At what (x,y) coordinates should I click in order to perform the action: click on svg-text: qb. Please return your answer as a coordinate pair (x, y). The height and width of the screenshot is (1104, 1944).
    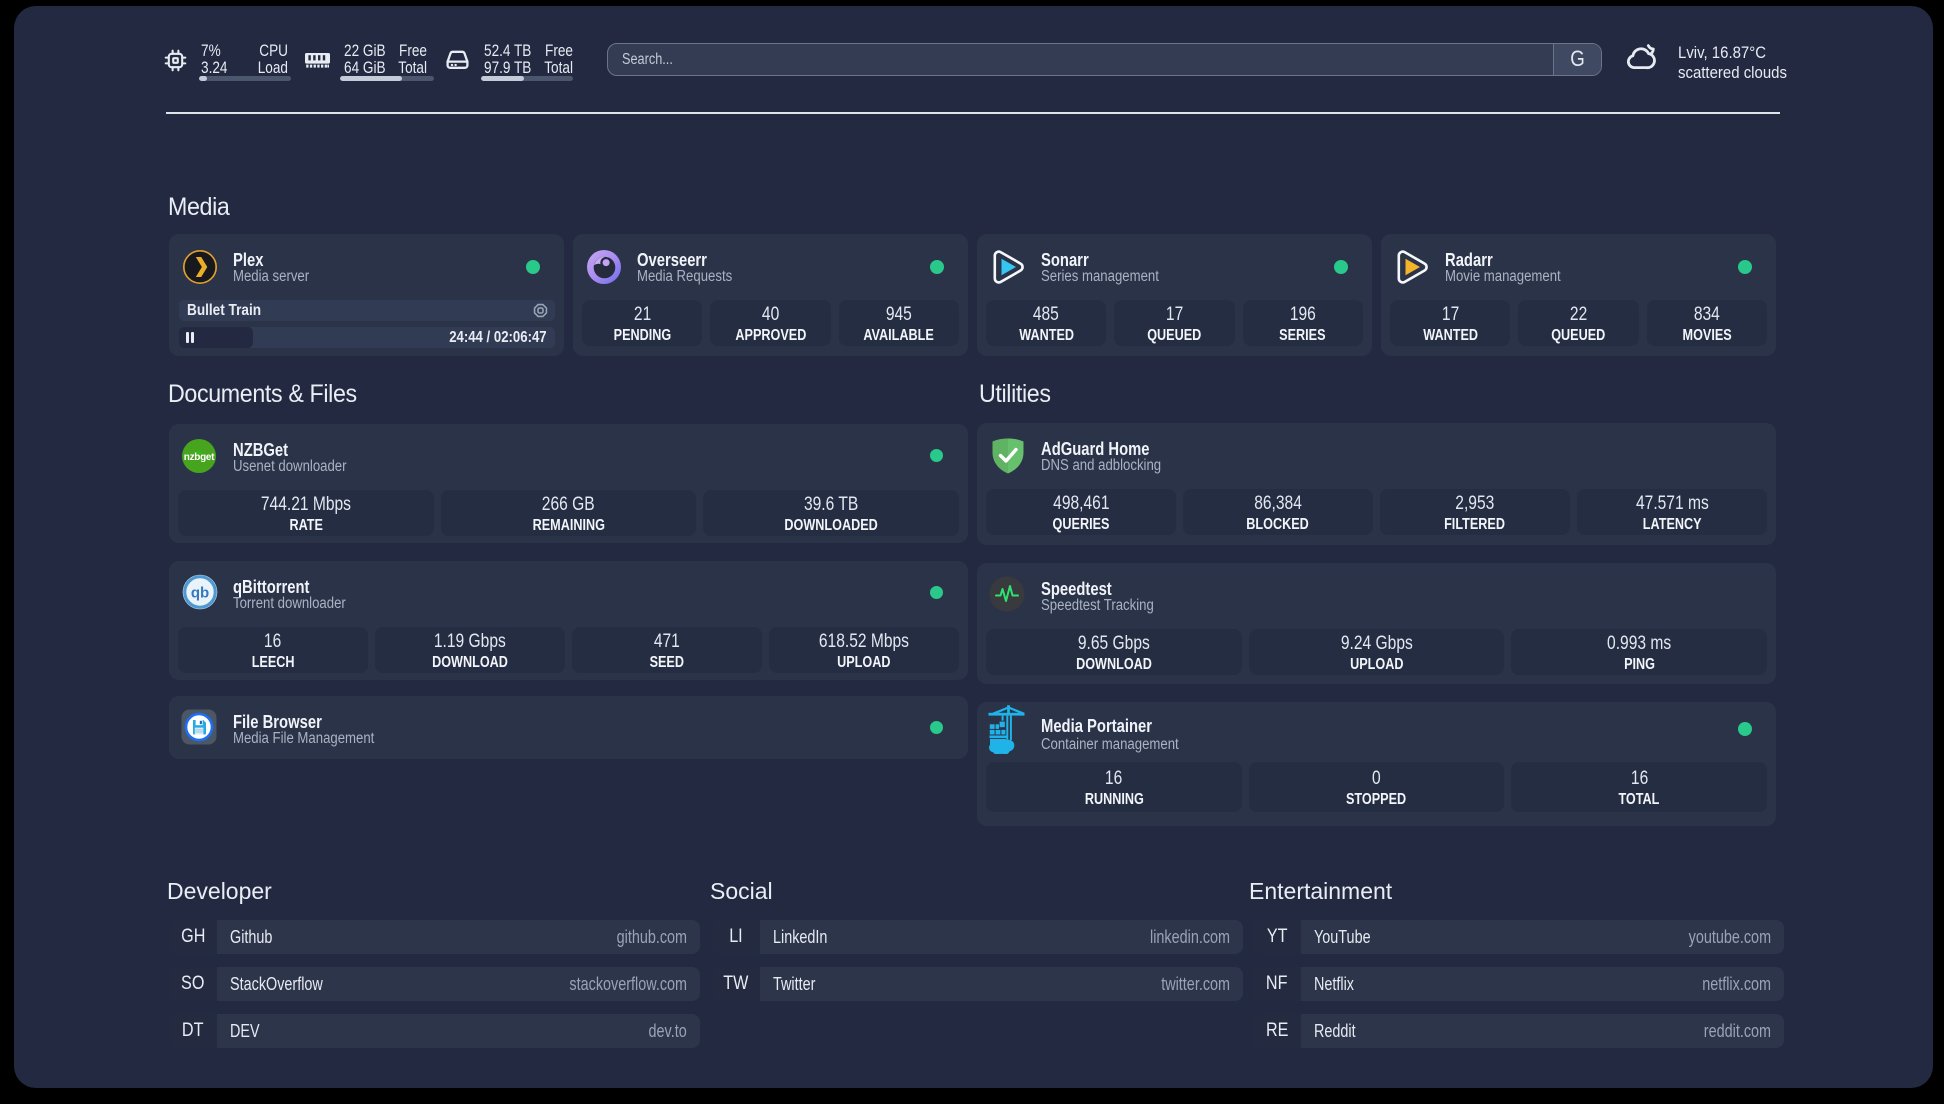
    Looking at the image, I should click on (200, 593).